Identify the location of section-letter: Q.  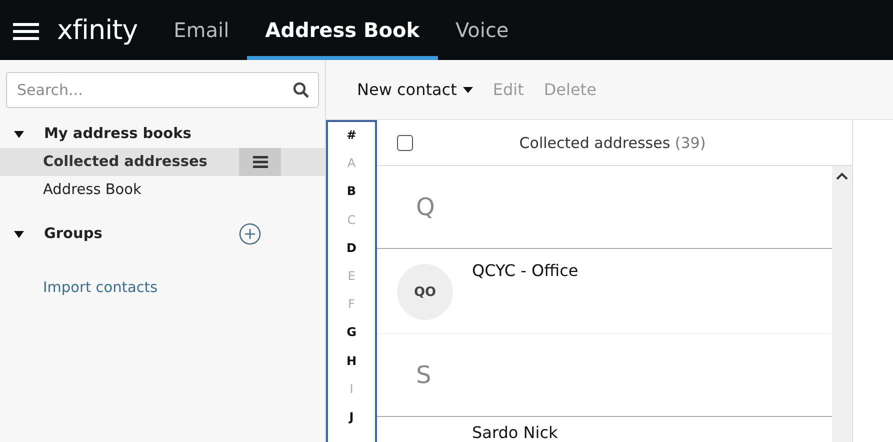
(425, 207).